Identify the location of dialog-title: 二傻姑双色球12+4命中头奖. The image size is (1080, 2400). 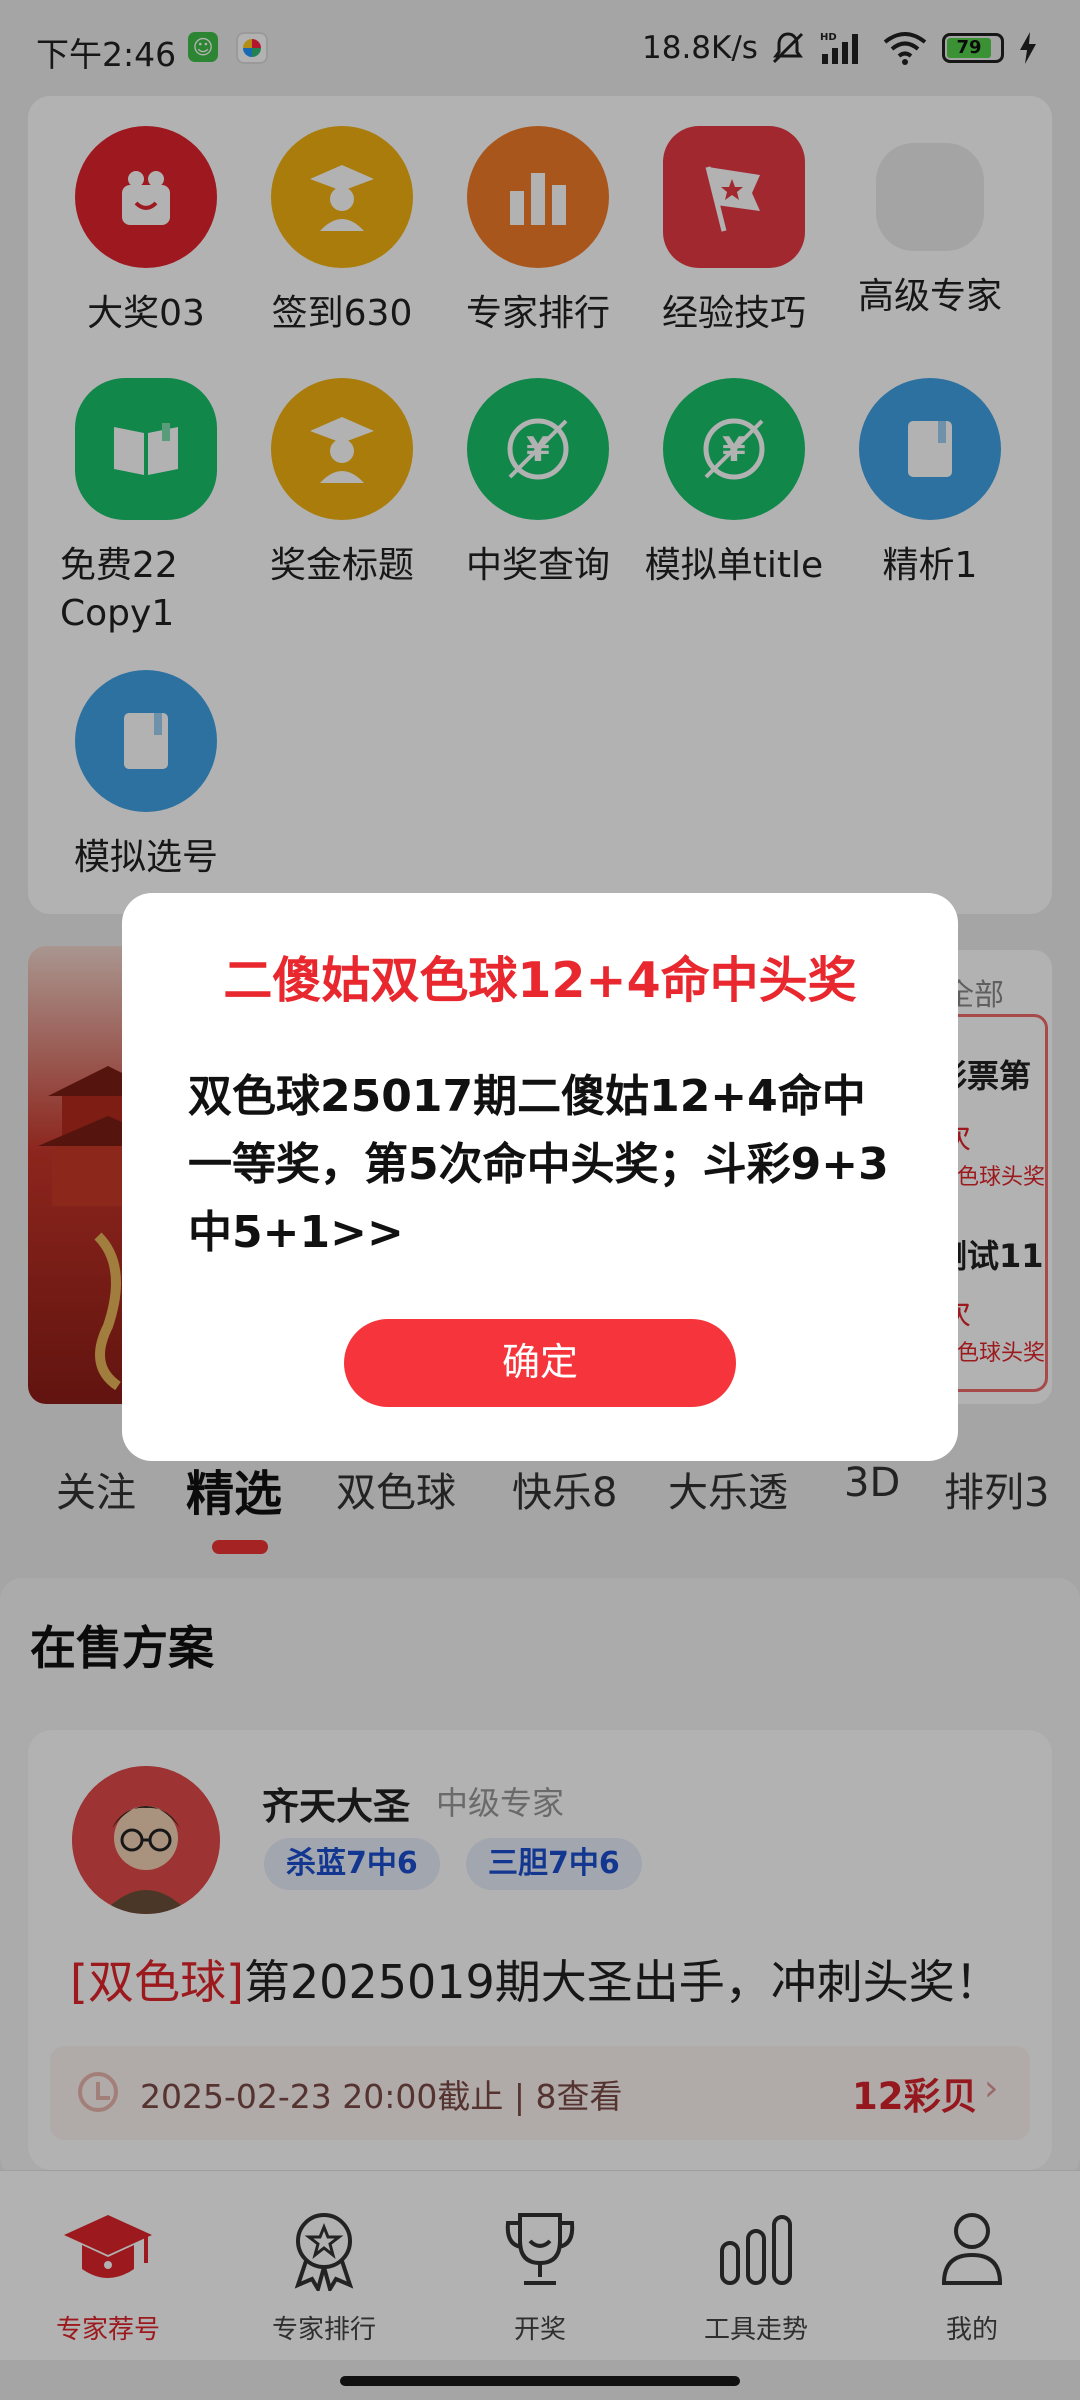
(540, 980).